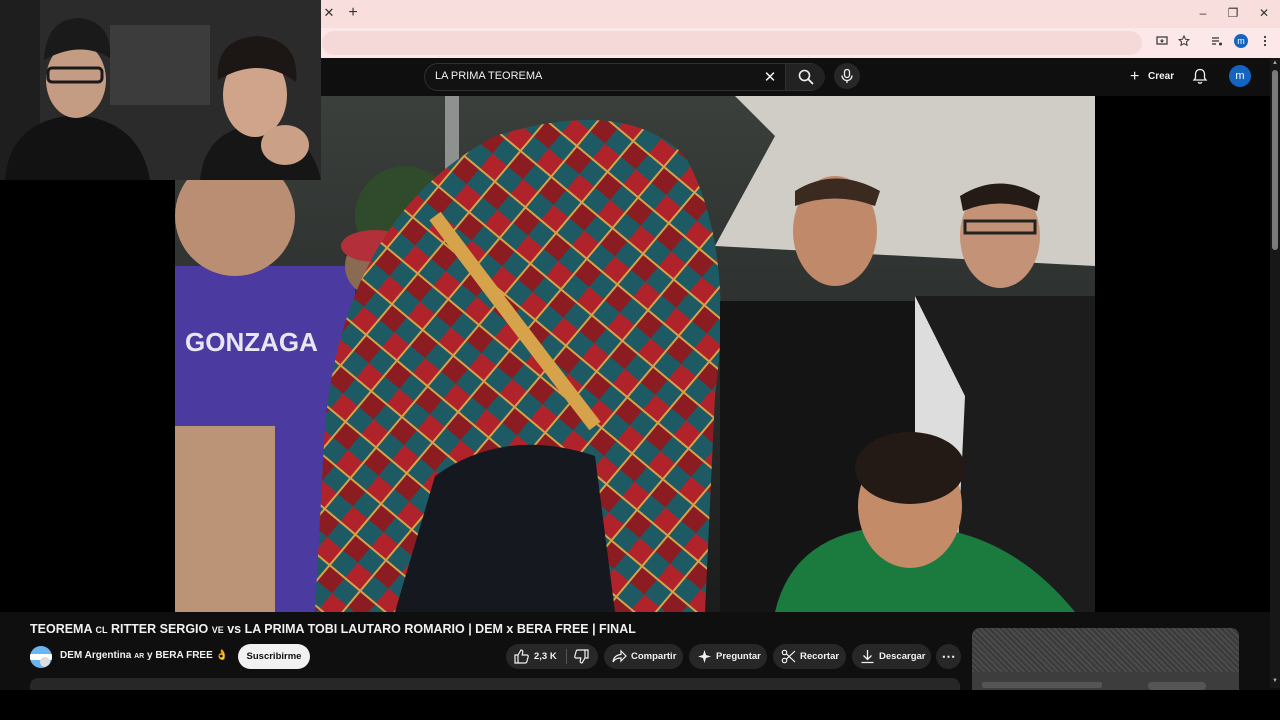 This screenshot has height=720, width=1280. I want to click on search-icon, so click(806, 77).